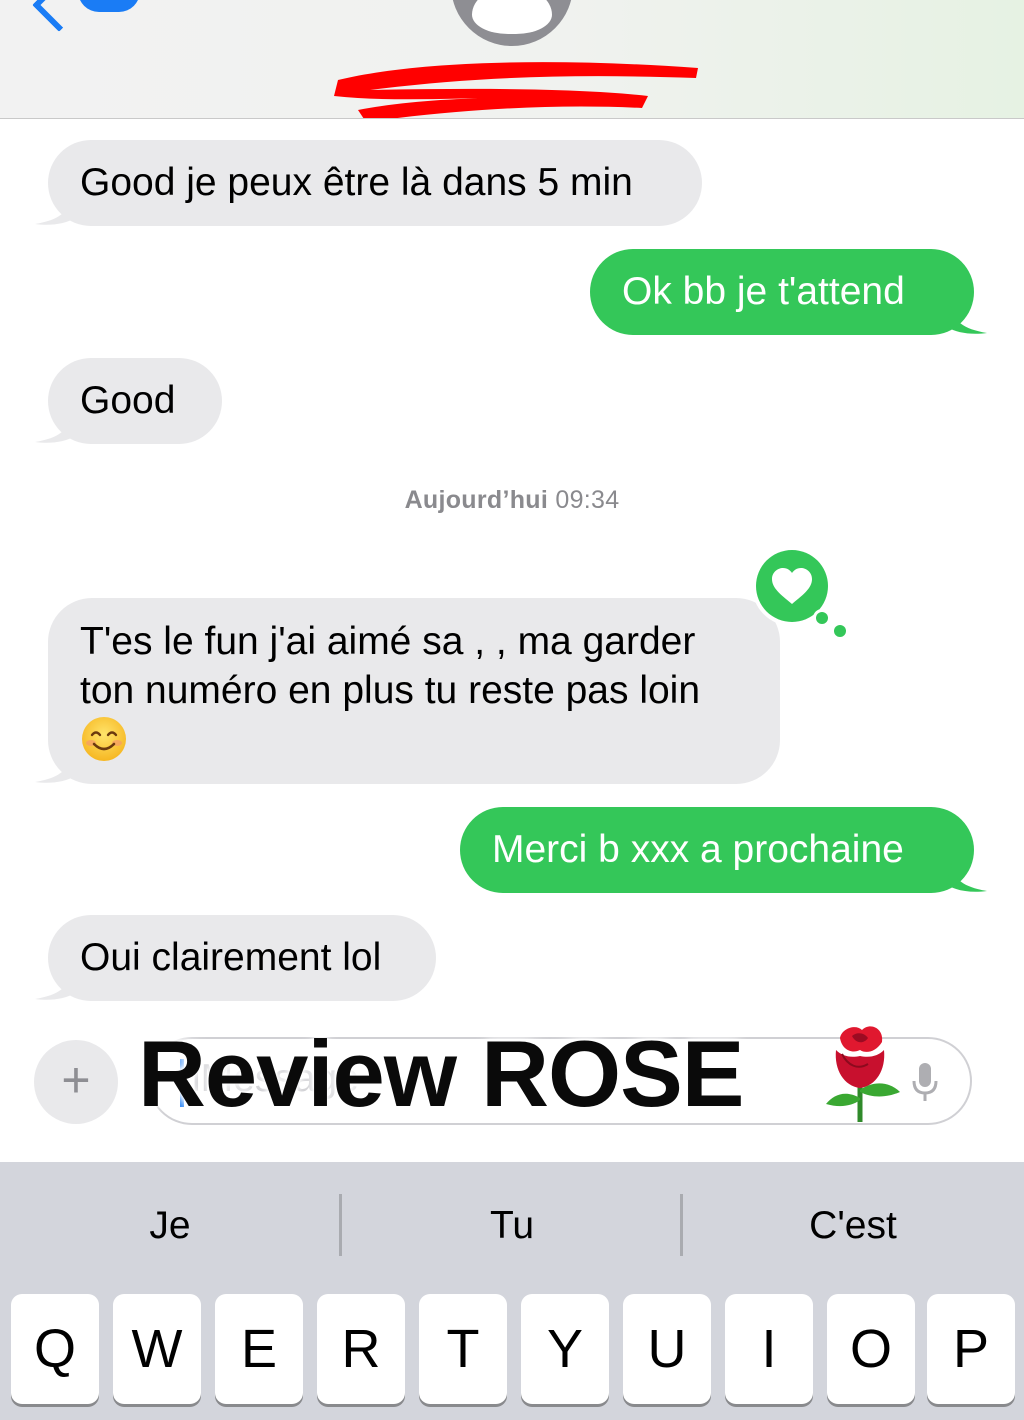  I want to click on redaction-scribble, so click(516, 90).